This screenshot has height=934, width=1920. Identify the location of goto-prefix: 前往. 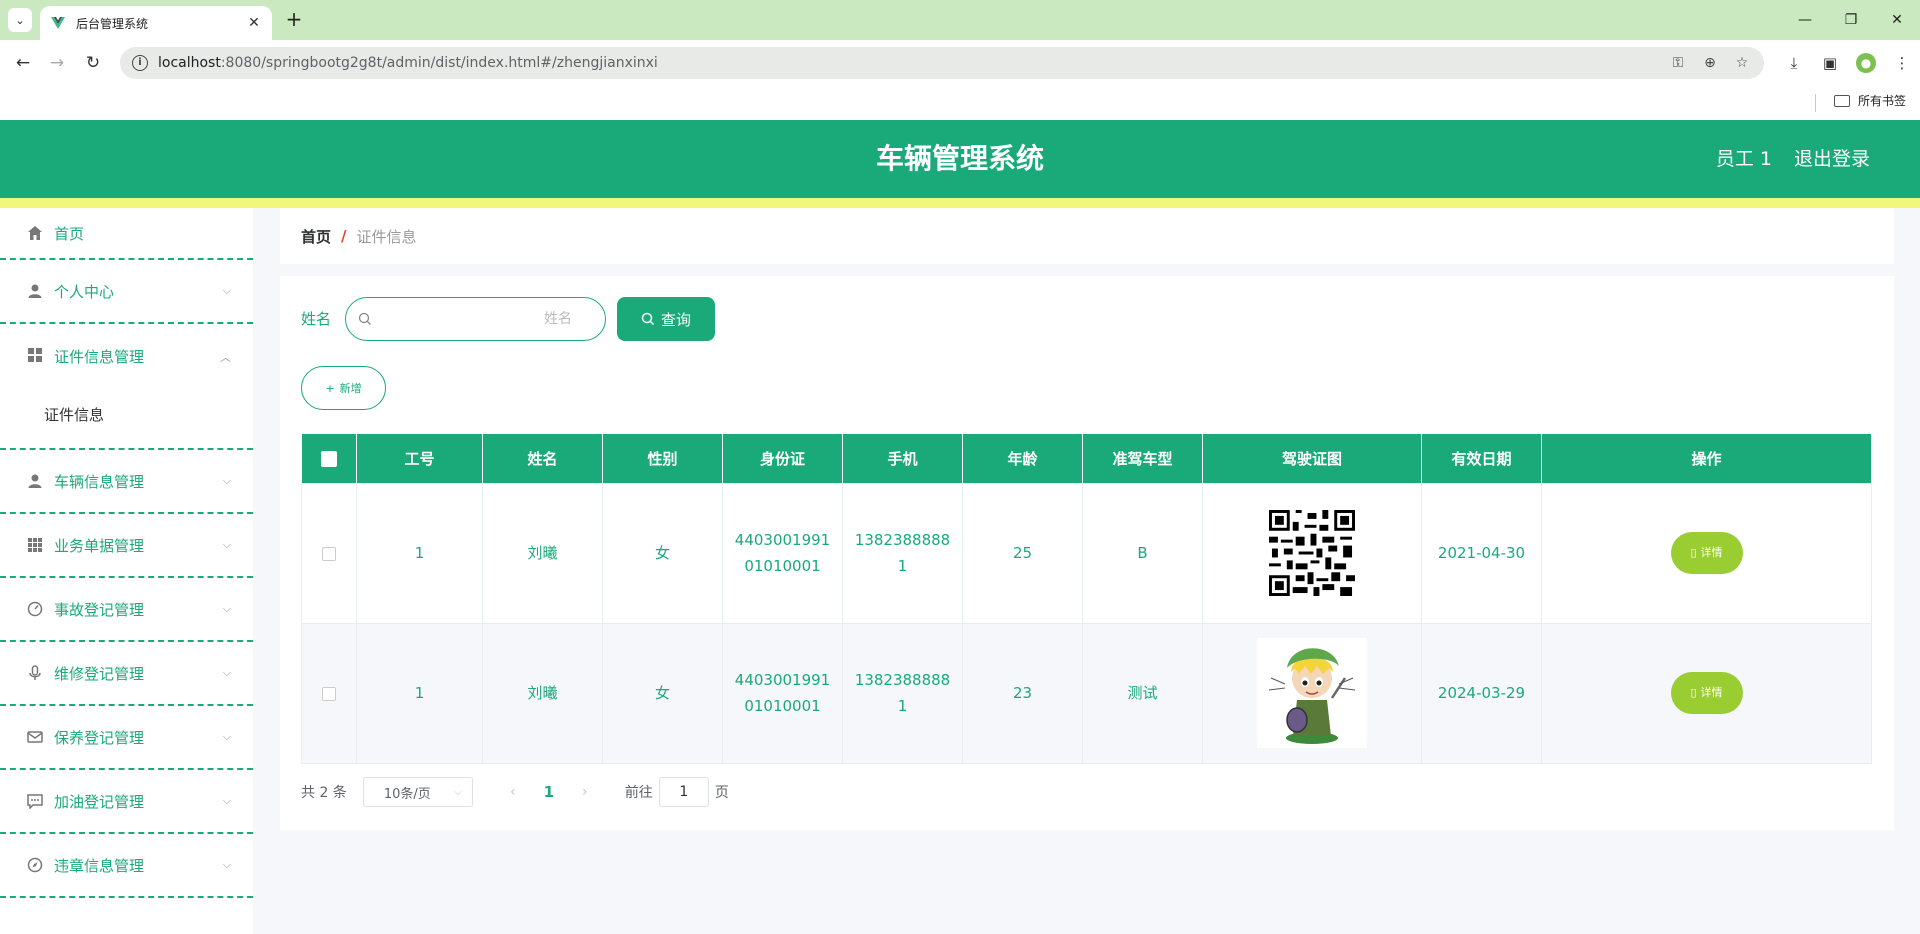
(638, 793).